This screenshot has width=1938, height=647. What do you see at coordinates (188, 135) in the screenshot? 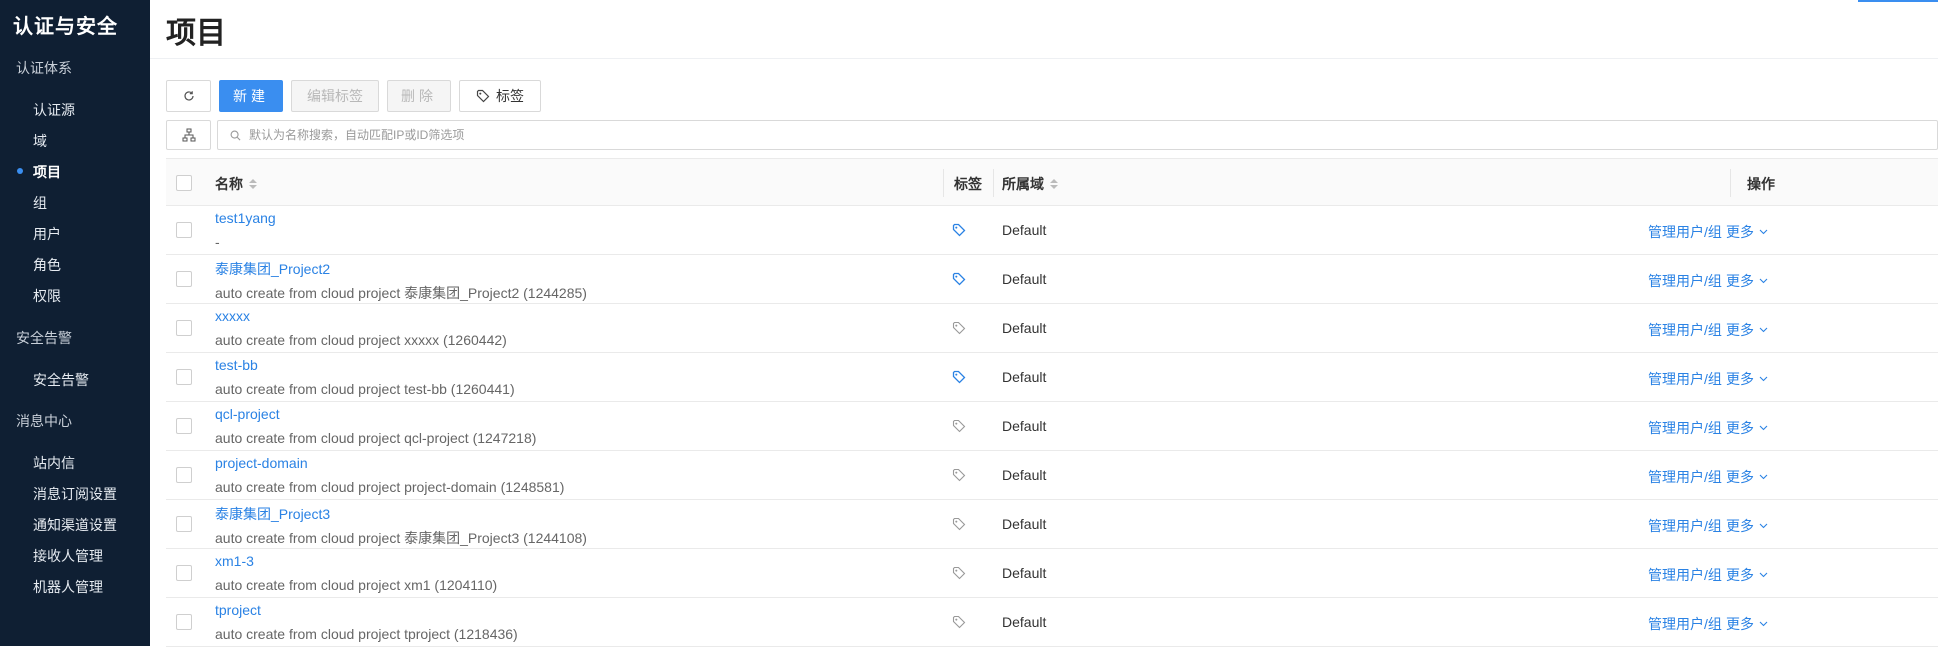
I see `hierarchy-filter-button` at bounding box center [188, 135].